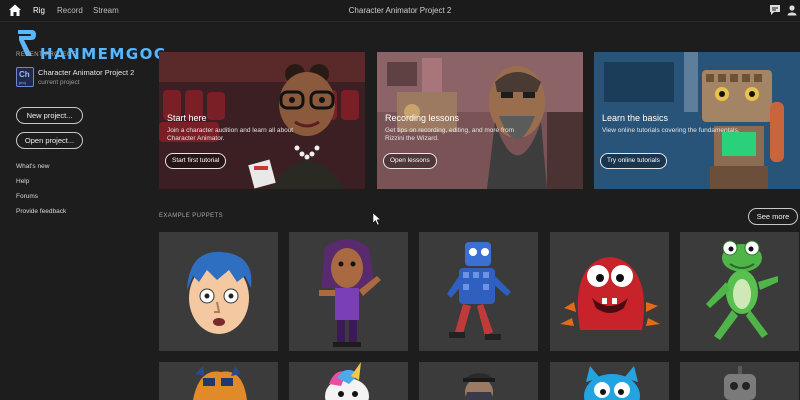 This screenshot has width=800, height=400. I want to click on open-lessons-button: Open lessons, so click(410, 161).